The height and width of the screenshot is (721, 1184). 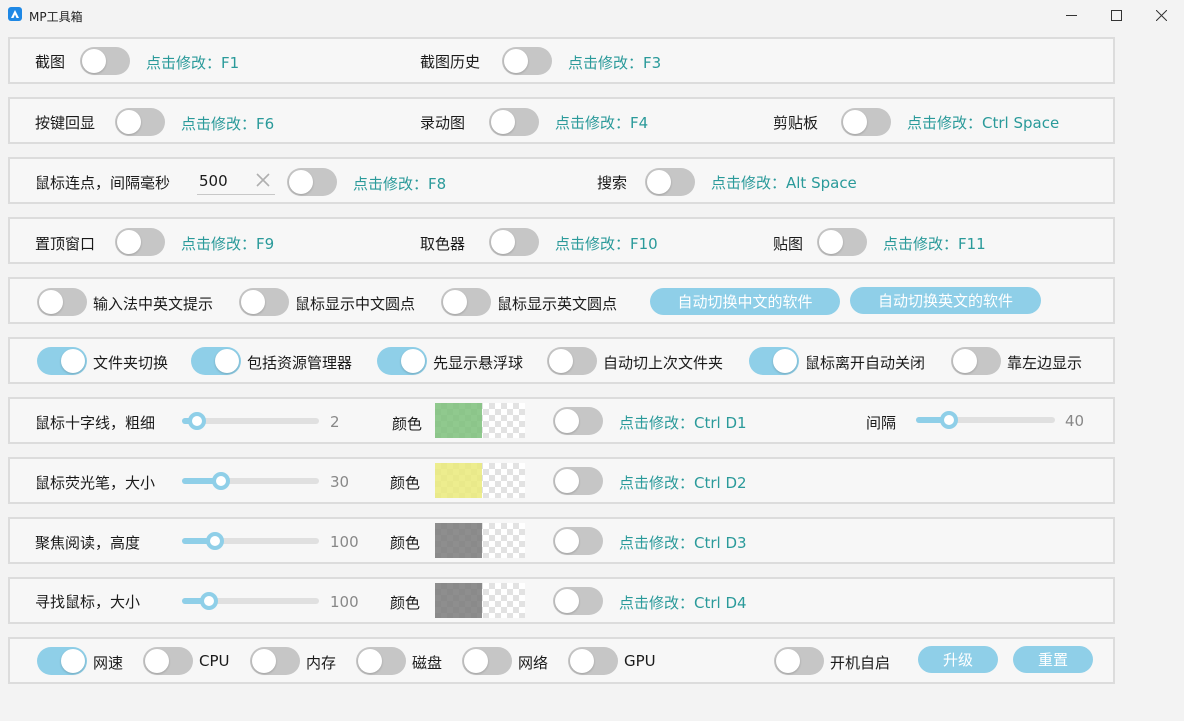 What do you see at coordinates (153, 304) in the screenshot?
I see `ime-label: 输入法中英文提示` at bounding box center [153, 304].